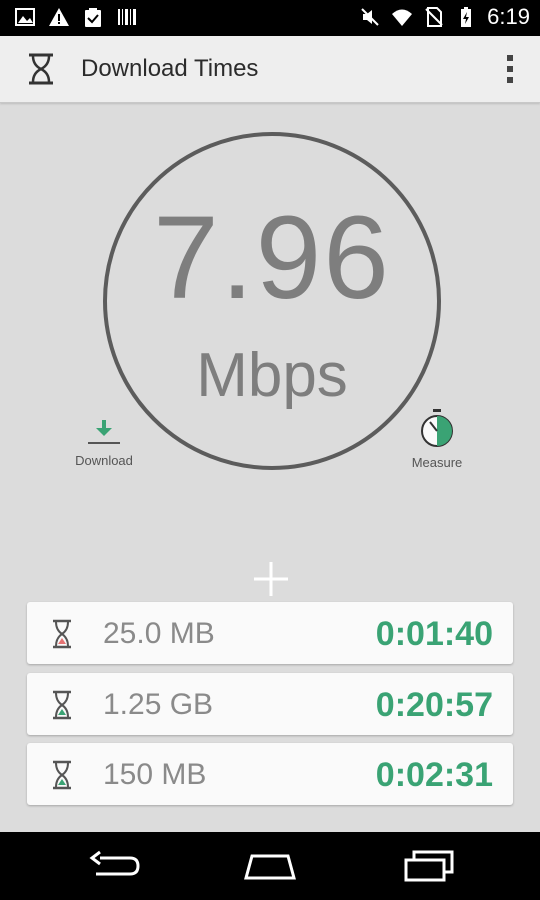  What do you see at coordinates (114, 866) in the screenshot?
I see `back-icon` at bounding box center [114, 866].